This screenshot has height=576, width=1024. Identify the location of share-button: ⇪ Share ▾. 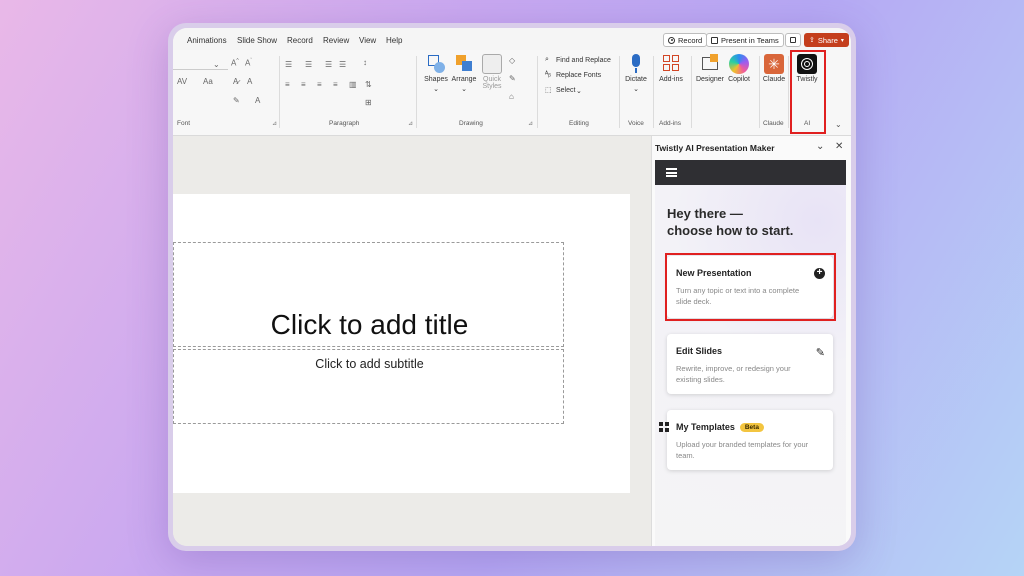
(826, 40).